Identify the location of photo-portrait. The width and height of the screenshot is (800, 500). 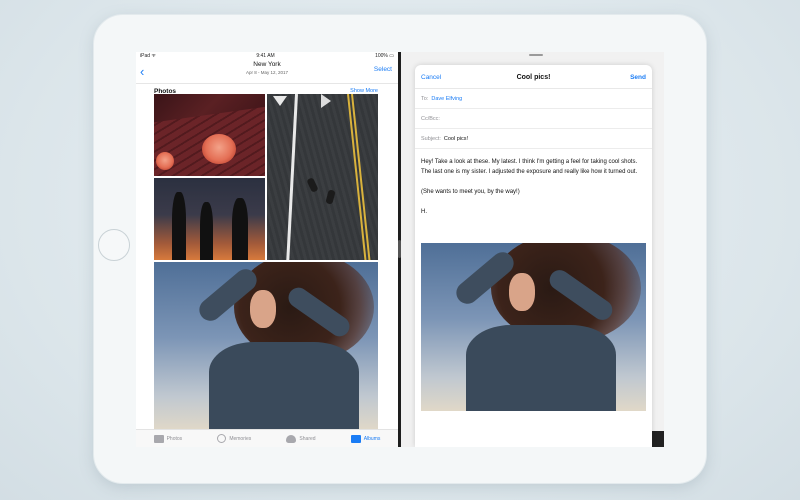
(266, 346).